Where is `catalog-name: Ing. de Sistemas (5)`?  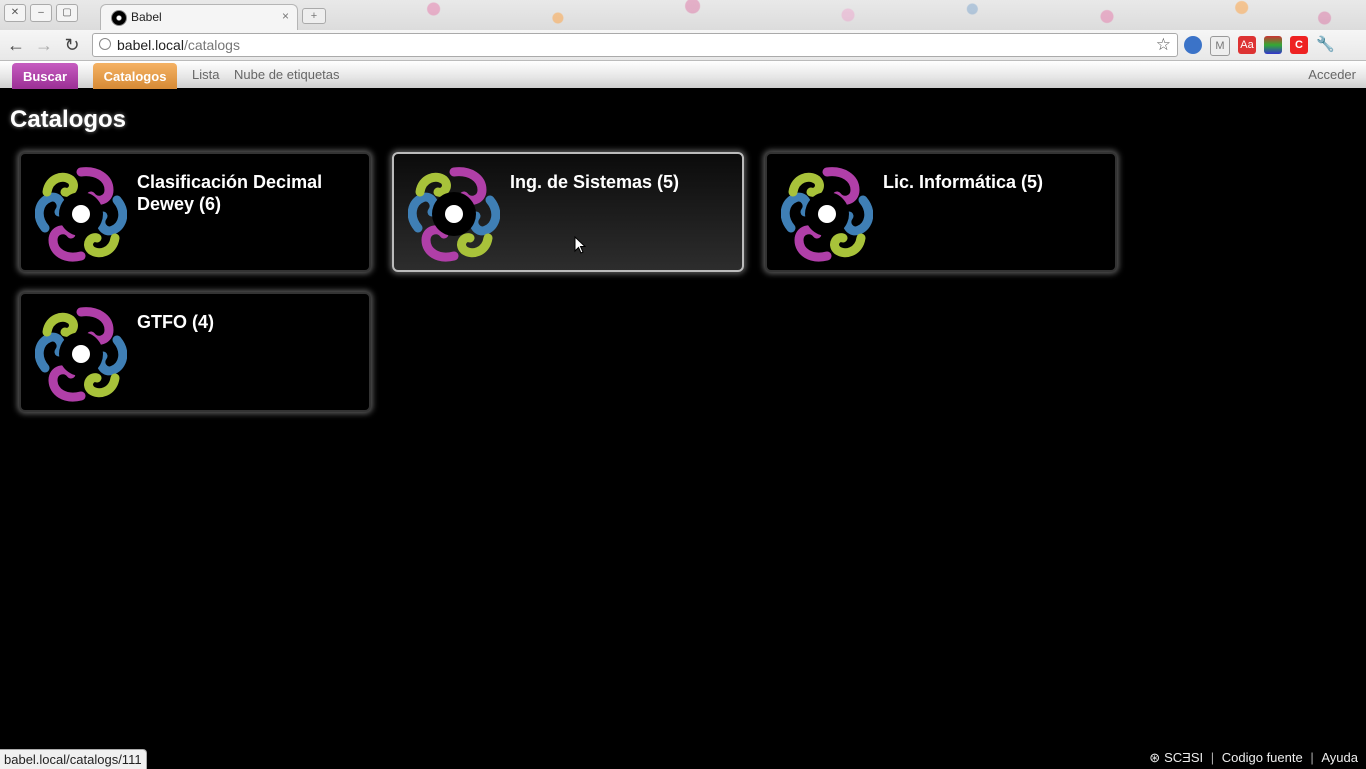
catalog-name: Ing. de Sistemas (5) is located at coordinates (595, 182).